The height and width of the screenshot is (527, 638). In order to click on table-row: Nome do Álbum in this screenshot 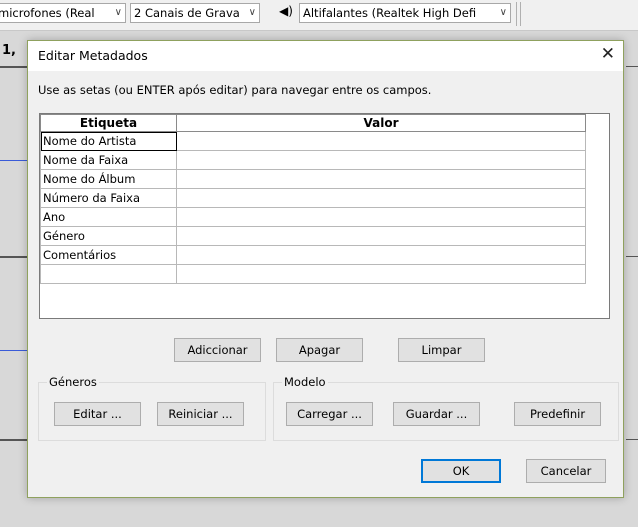, I will do `click(313, 179)`.